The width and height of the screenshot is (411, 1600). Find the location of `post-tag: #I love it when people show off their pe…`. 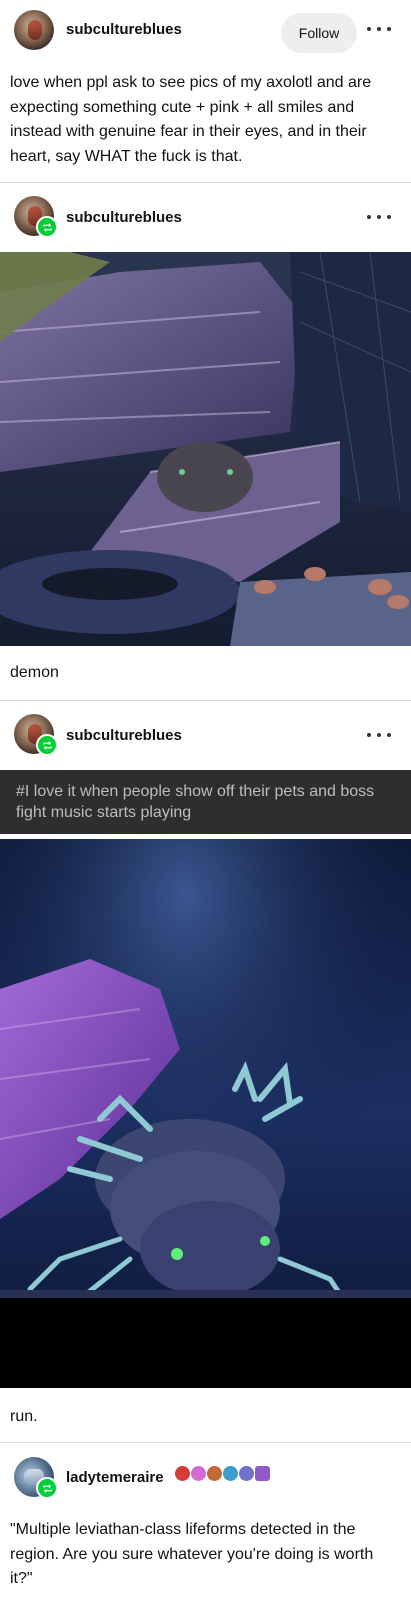

post-tag: #I love it when people show off their pe… is located at coordinates (205, 802).